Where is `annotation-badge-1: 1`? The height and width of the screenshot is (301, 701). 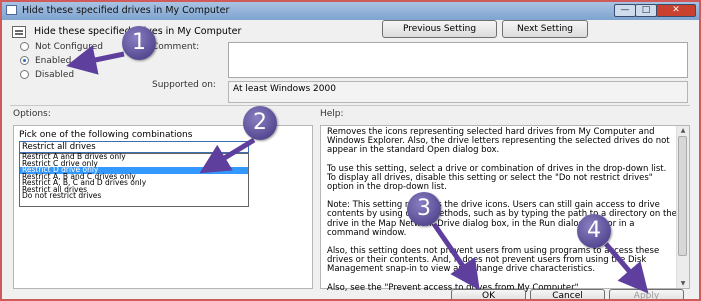 annotation-badge-1: 1 is located at coordinates (139, 43).